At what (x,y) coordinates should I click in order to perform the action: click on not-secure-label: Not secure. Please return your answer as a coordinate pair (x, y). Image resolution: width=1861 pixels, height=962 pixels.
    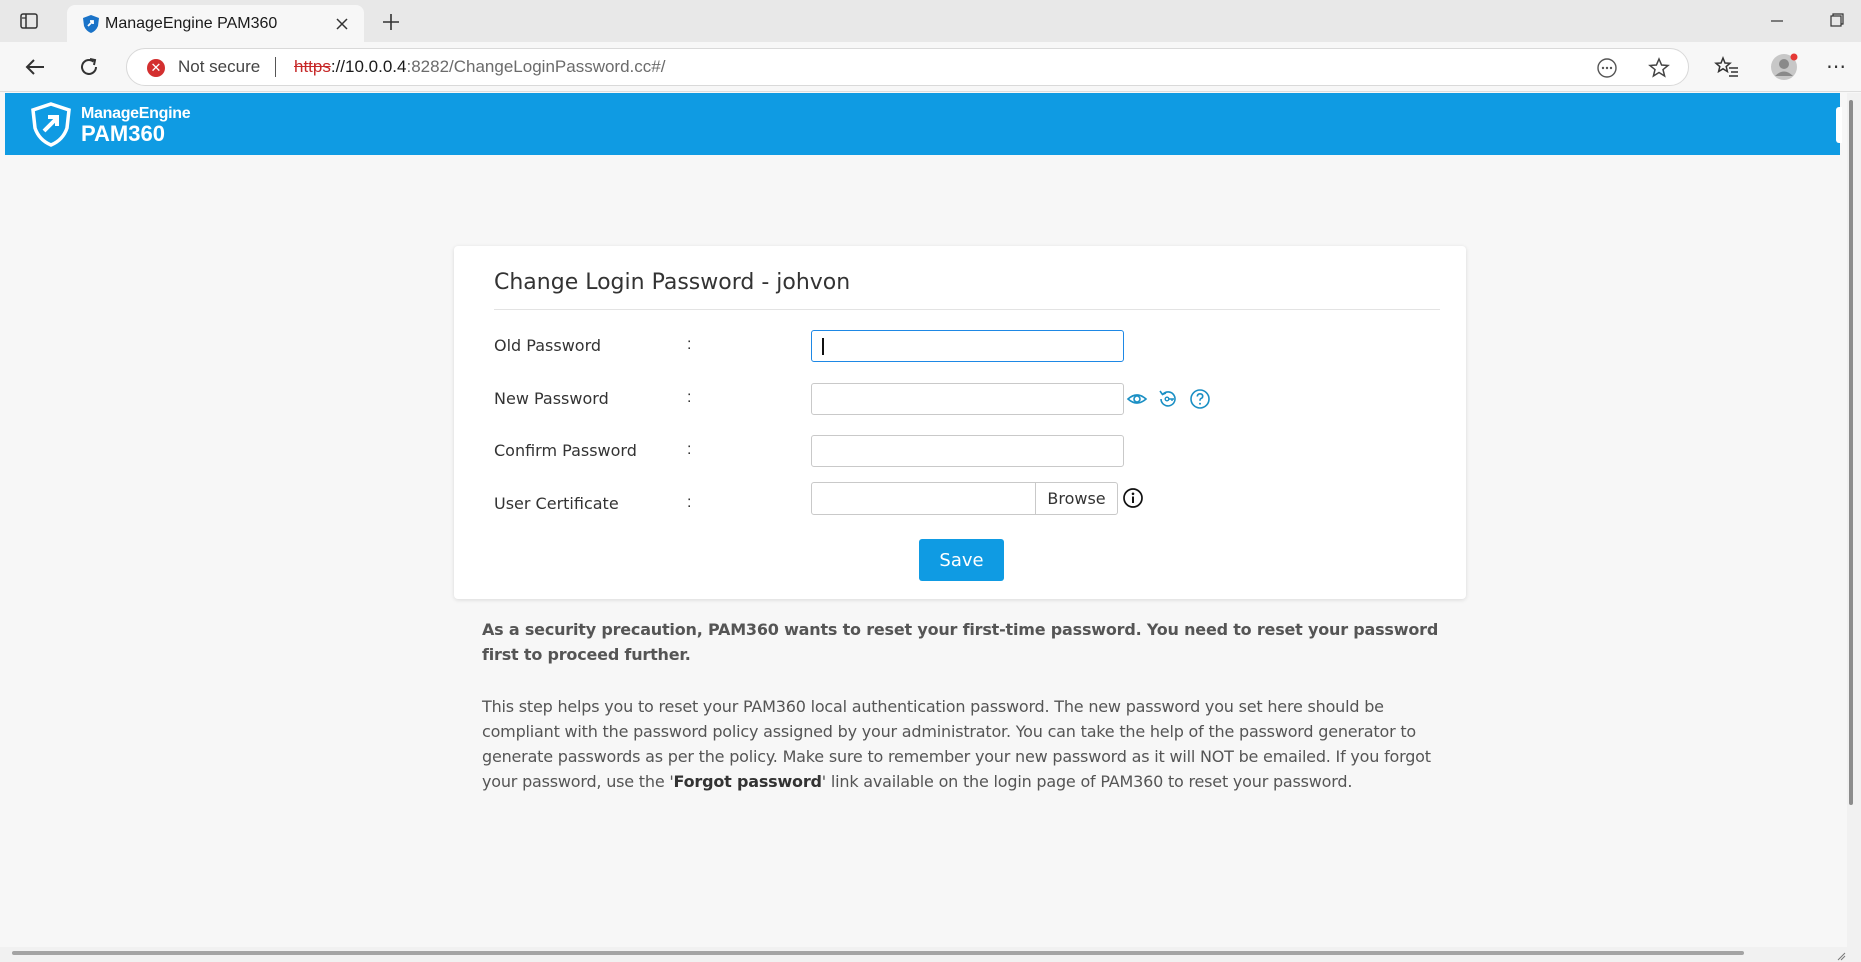
    Looking at the image, I should click on (219, 67).